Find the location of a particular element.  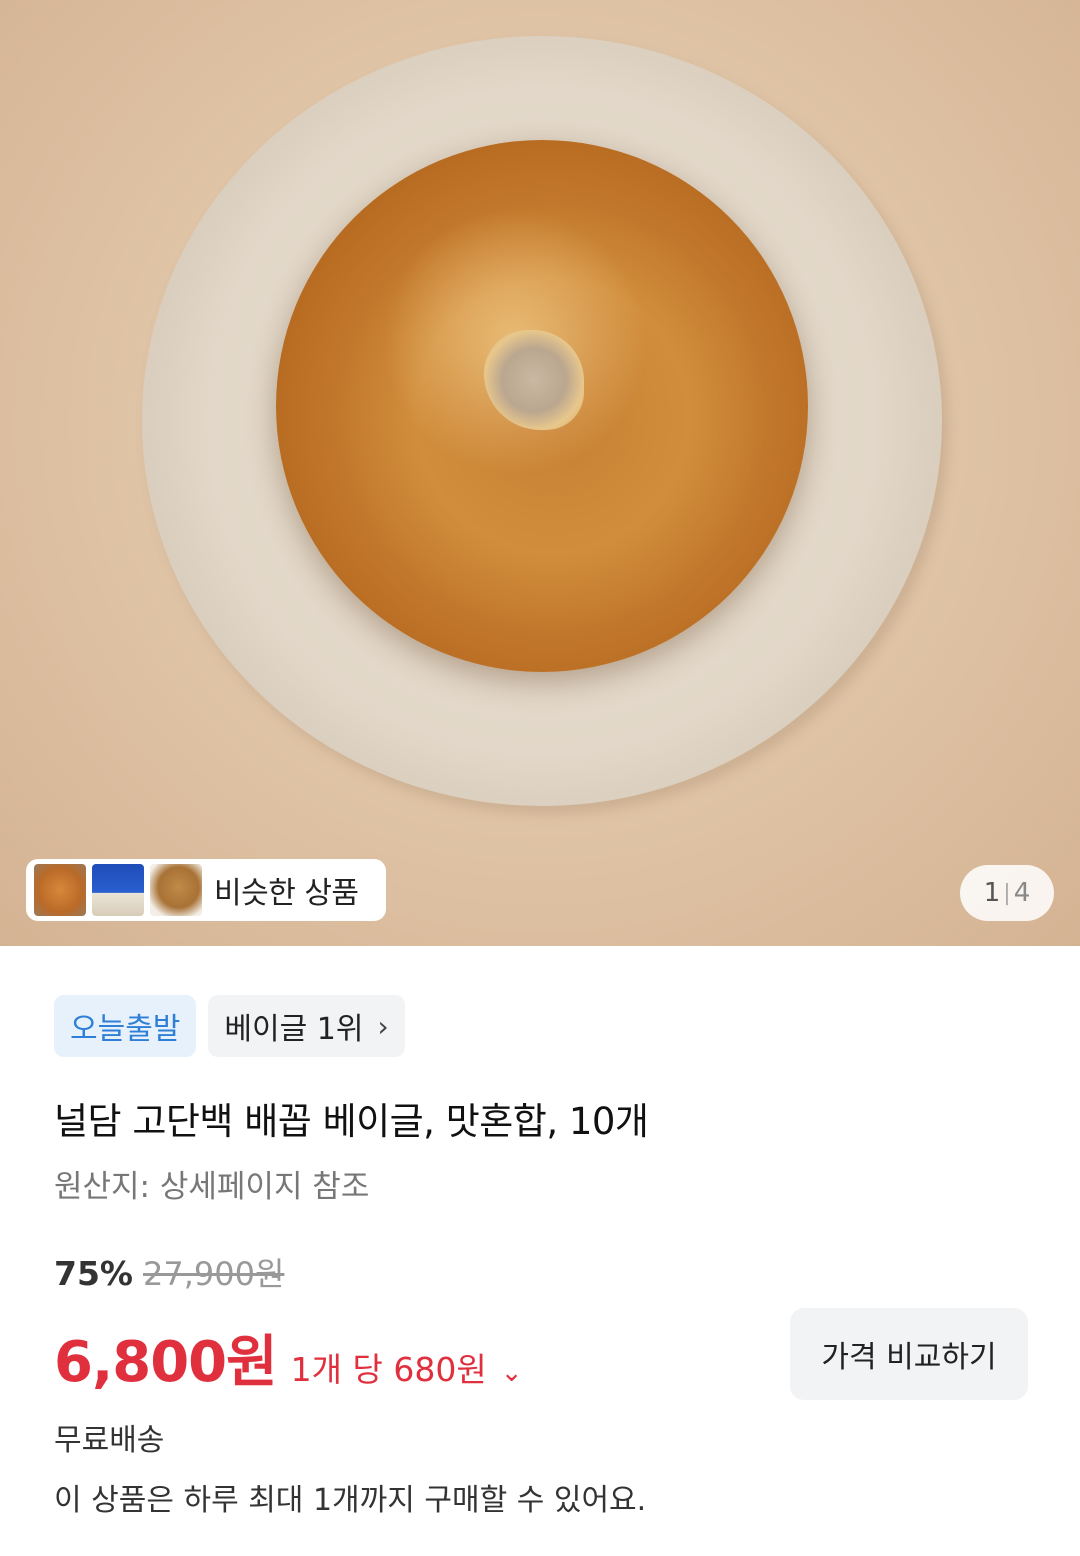

similar-products-label: 비슷한 상품 is located at coordinates (286, 893).